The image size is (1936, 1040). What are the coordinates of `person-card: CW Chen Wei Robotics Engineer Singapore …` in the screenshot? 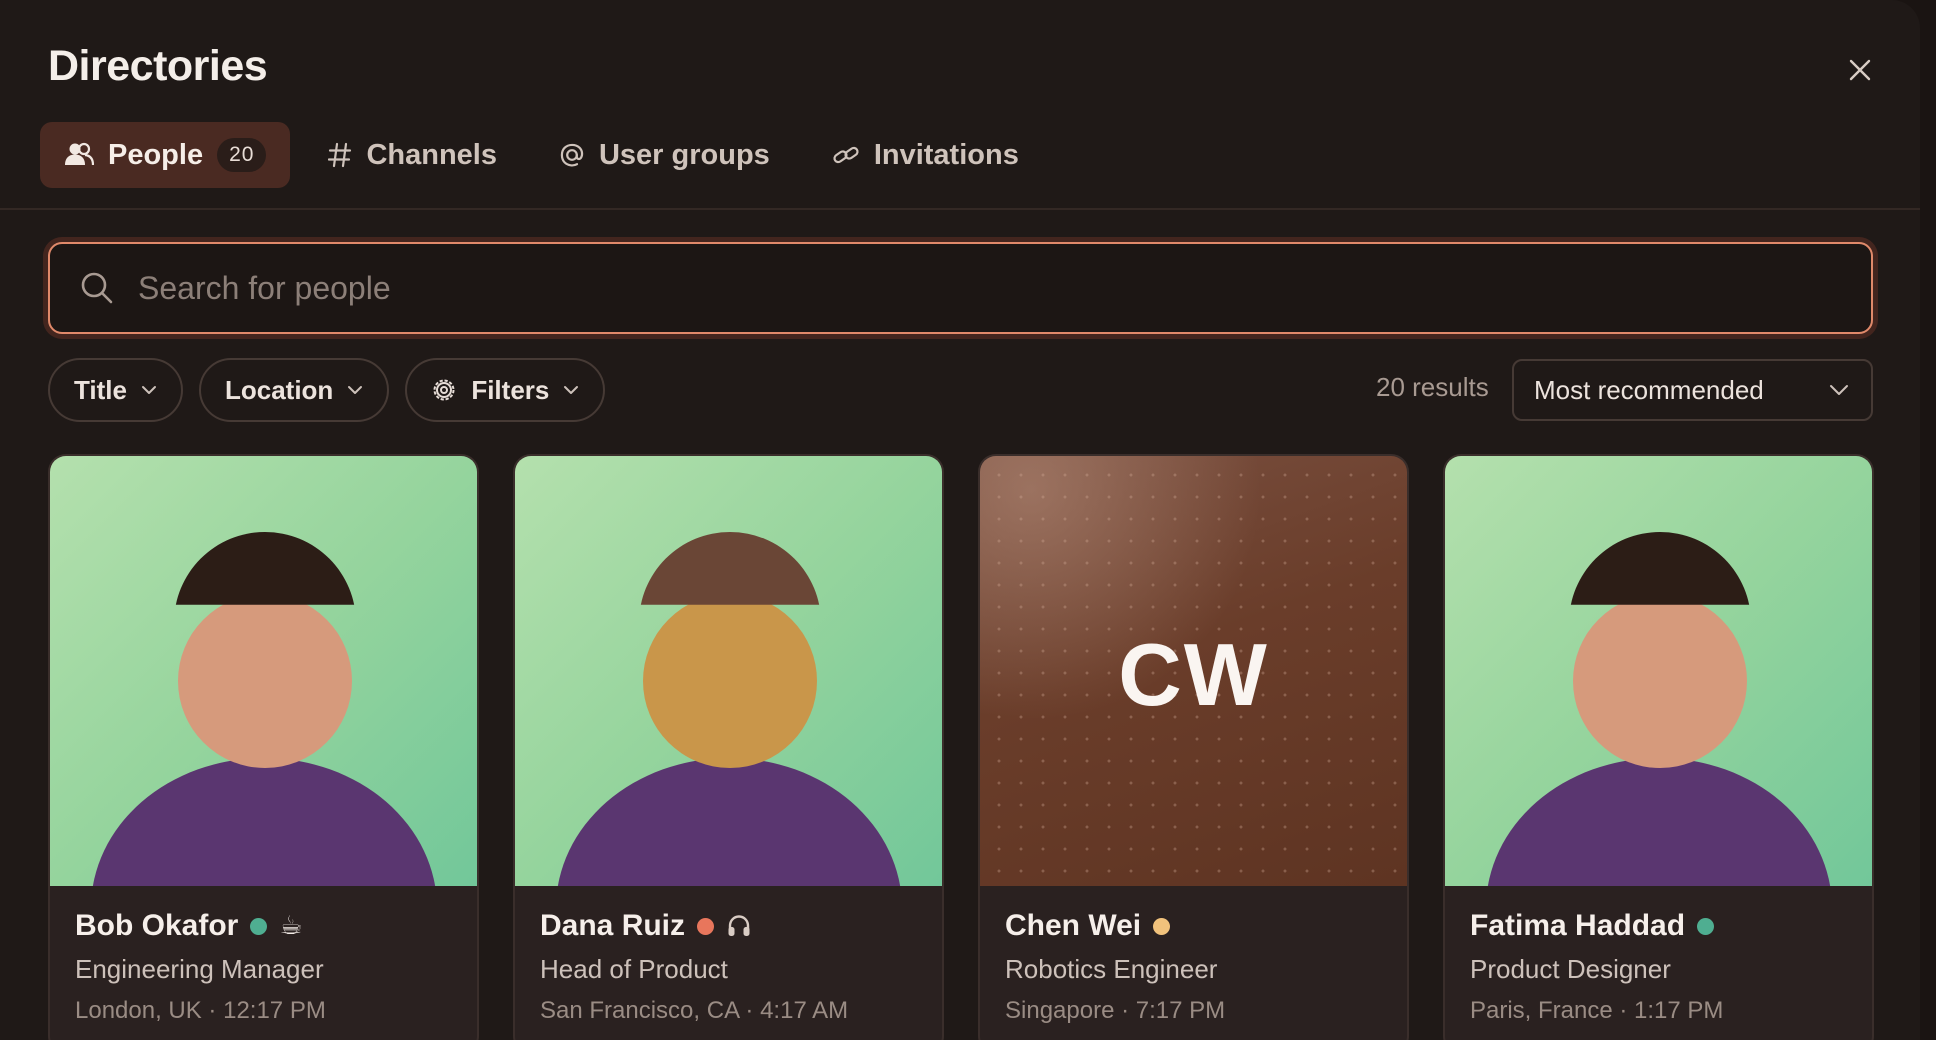 It's located at (1193, 747).